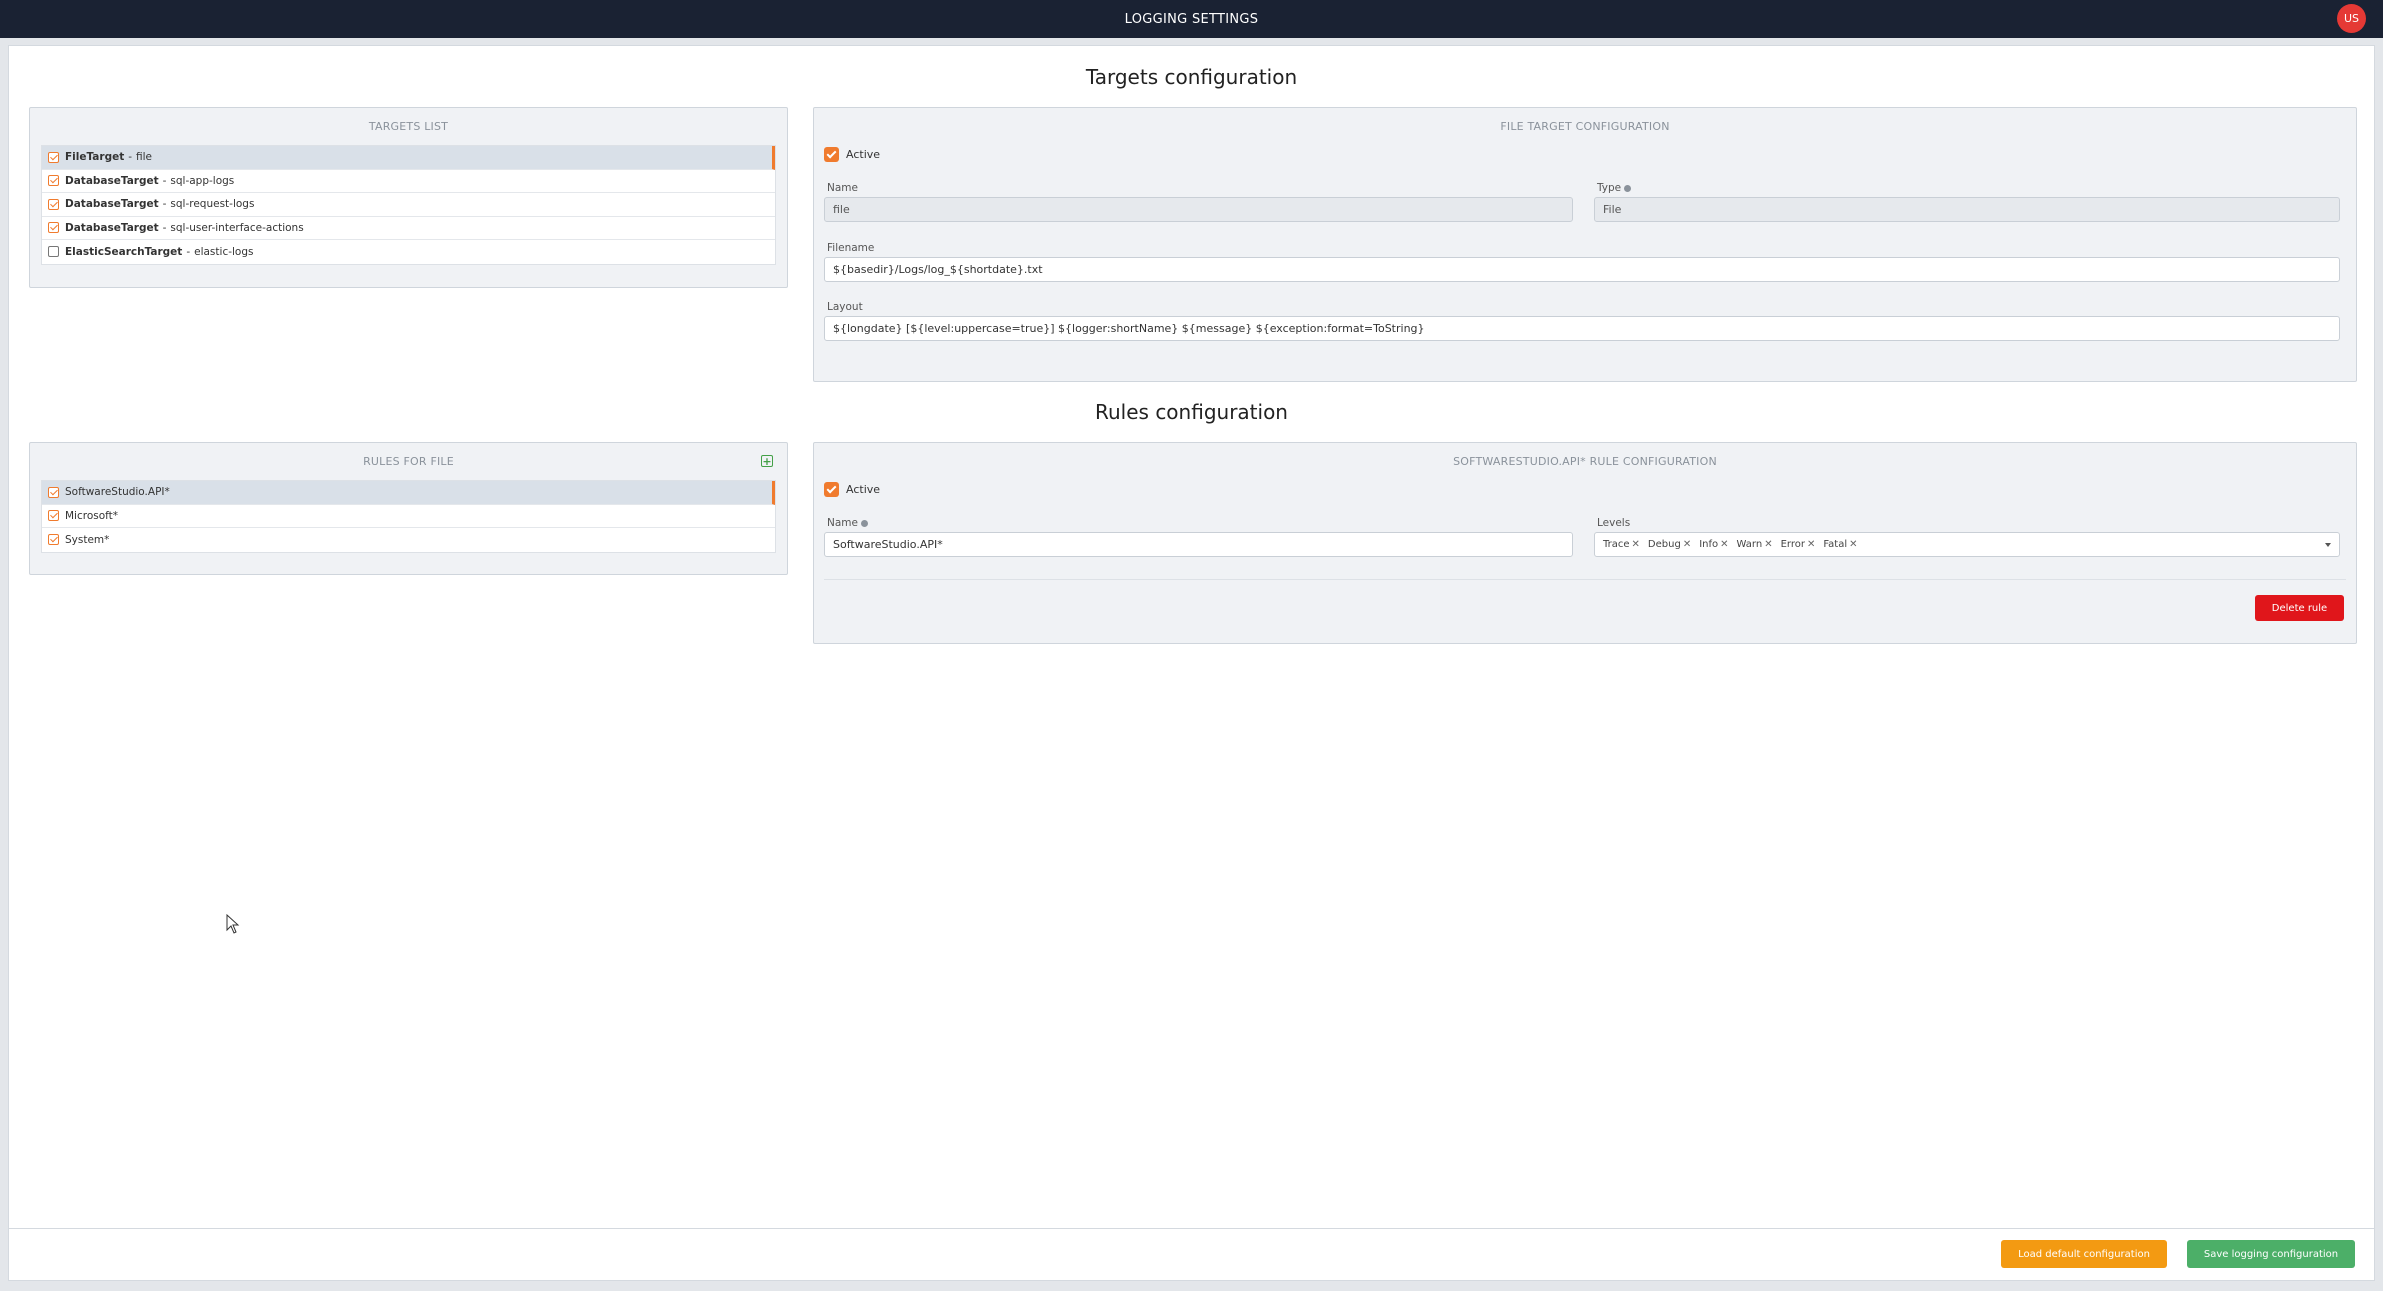 The image size is (2383, 1291). What do you see at coordinates (1198, 209) in the screenshot?
I see `target-name-field: file` at bounding box center [1198, 209].